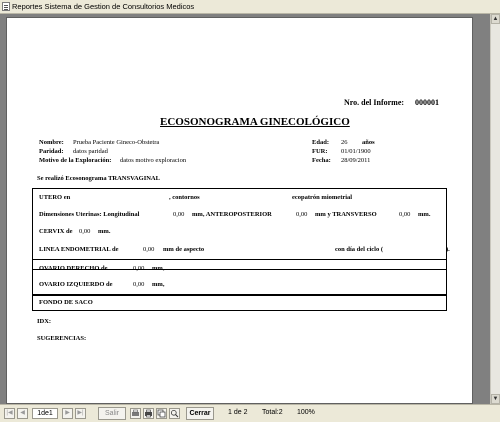  I want to click on vertical-scrollbar: ▲ ▼, so click(495, 209).